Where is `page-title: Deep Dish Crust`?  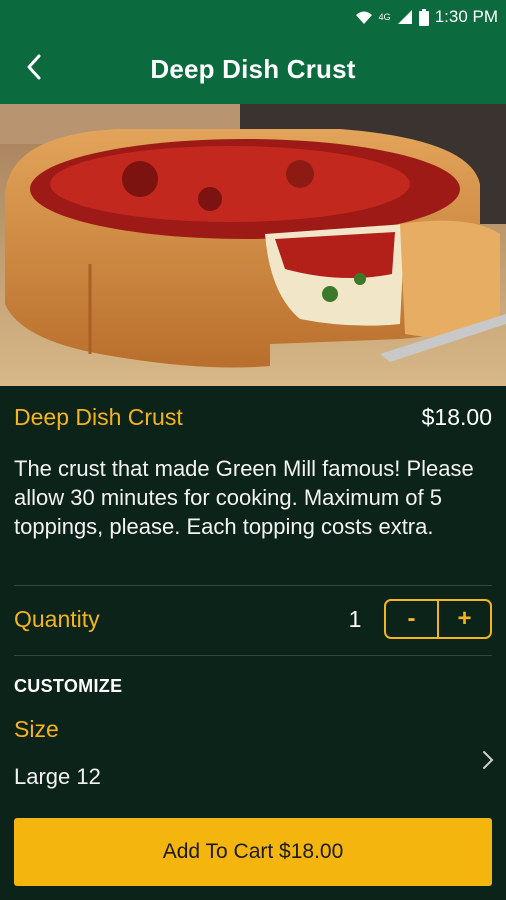
page-title: Deep Dish Crust is located at coordinates (253, 68).